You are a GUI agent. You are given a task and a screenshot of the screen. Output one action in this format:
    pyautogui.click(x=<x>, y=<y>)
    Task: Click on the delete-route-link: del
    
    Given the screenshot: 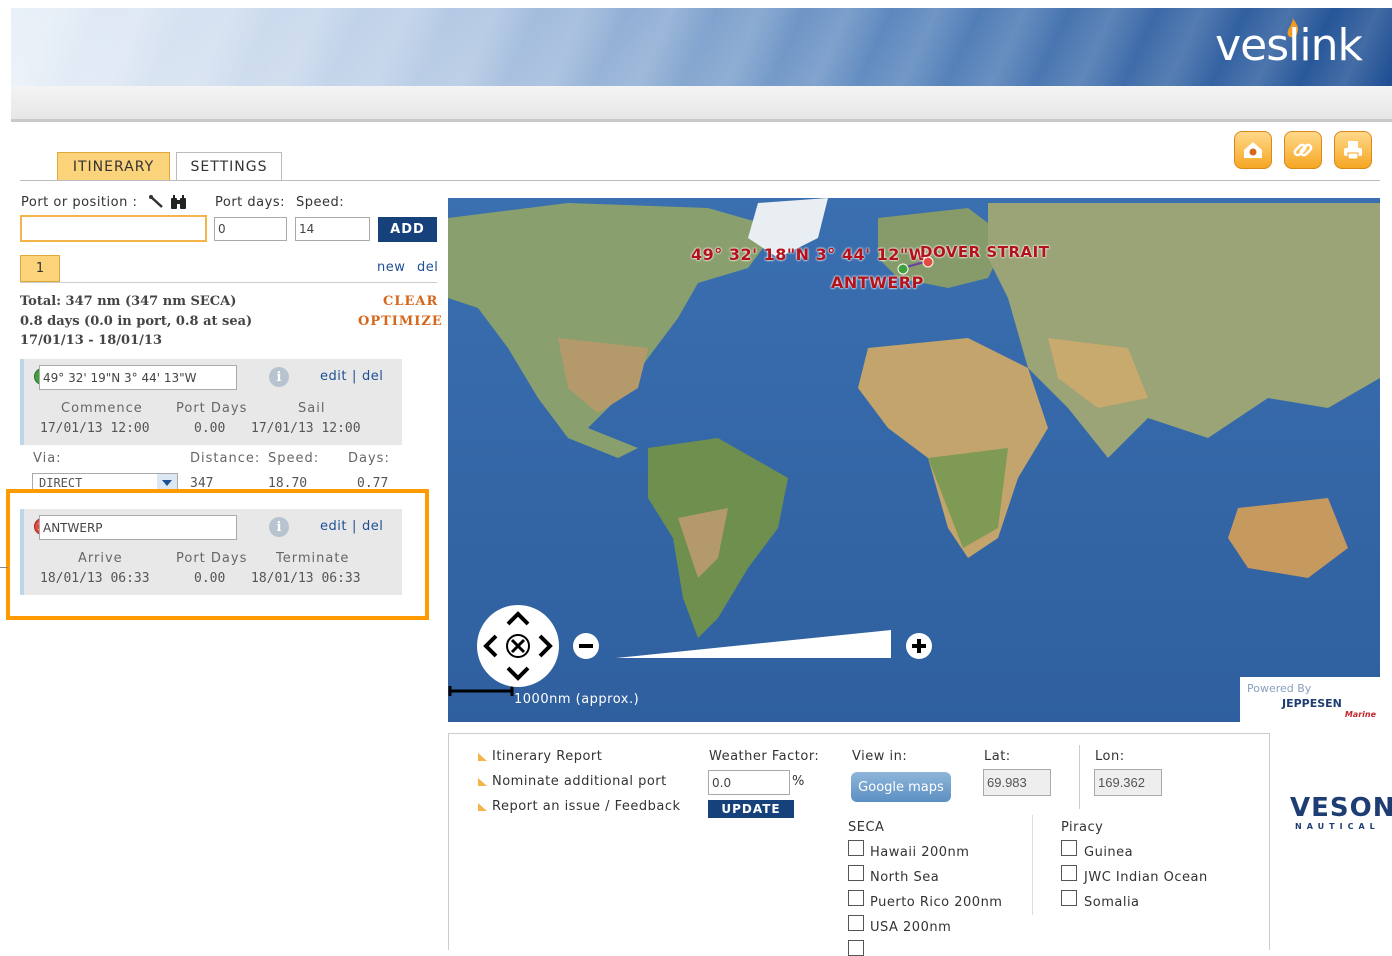 What is the action you would take?
    pyautogui.click(x=427, y=267)
    